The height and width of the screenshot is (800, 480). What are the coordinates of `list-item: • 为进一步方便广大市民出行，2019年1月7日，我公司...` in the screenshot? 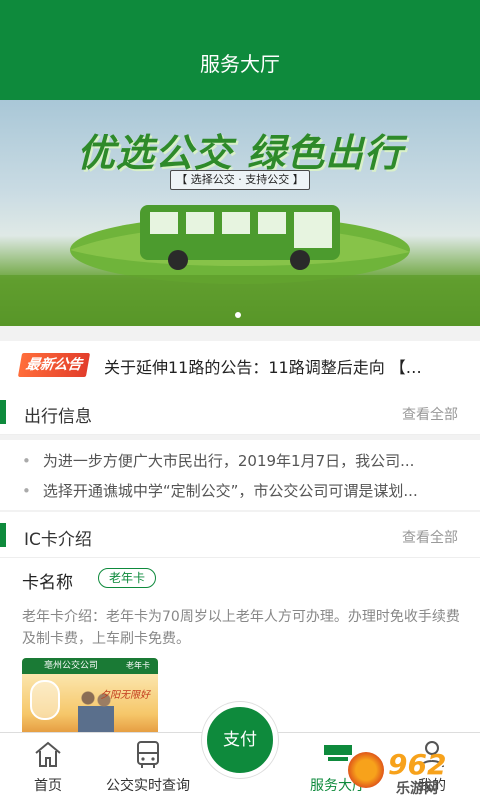 It's located at (242, 462).